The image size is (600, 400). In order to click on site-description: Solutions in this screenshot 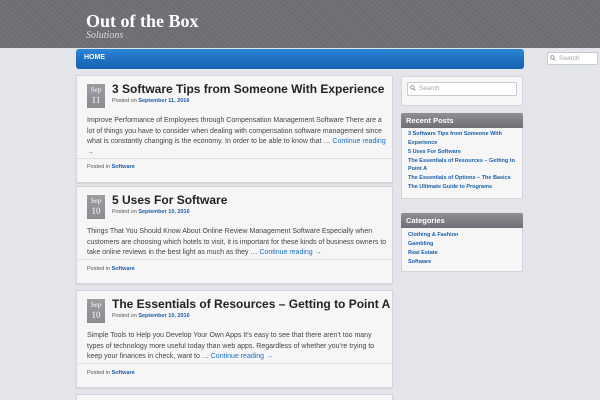, I will do `click(105, 35)`.